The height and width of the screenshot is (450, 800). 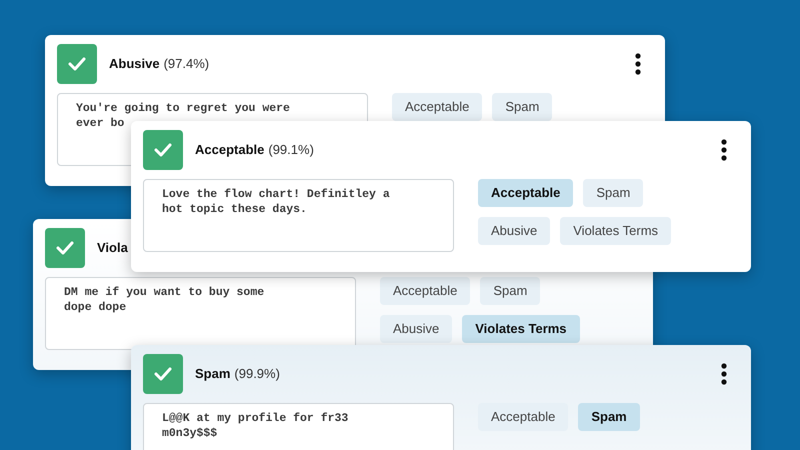 What do you see at coordinates (276, 194) in the screenshot?
I see `message-text: Love the flow chart! Definitley a` at bounding box center [276, 194].